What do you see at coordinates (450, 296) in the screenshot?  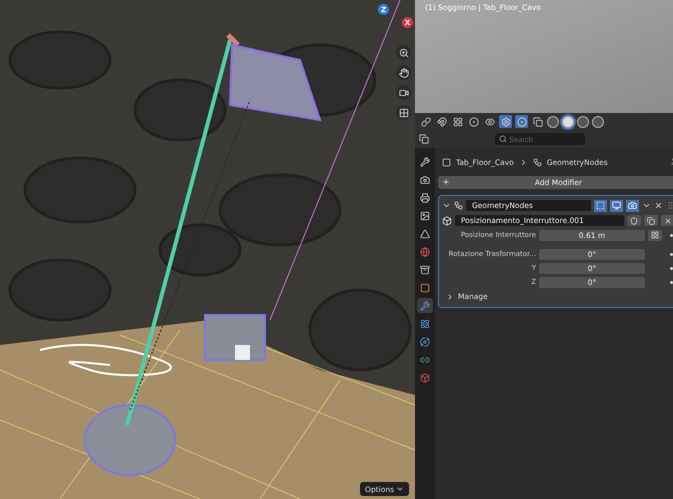 I see `chevron-icon` at bounding box center [450, 296].